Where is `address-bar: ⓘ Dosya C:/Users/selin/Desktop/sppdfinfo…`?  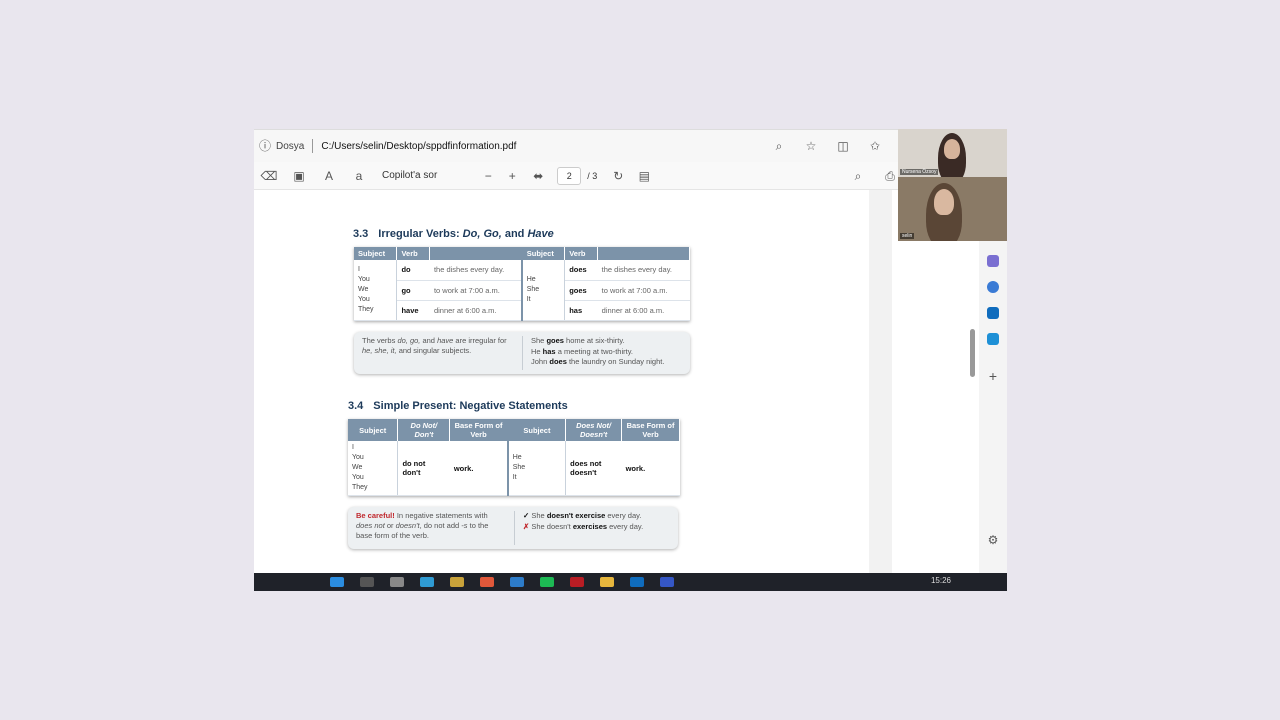
address-bar: ⓘ Dosya C:/Users/selin/Desktop/sppdfinfo… is located at coordinates (630, 145).